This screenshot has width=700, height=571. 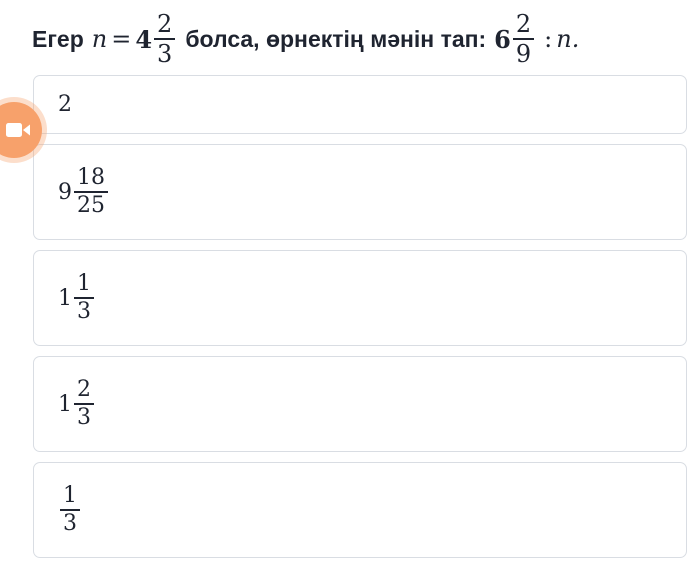 I want to click on option-fraction: 18 25, so click(x=91, y=192).